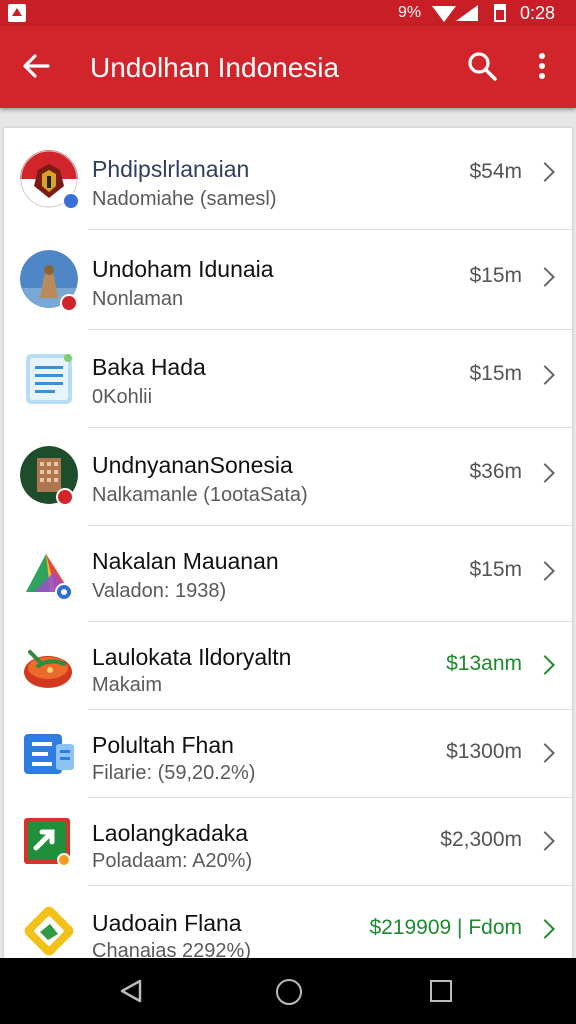  I want to click on arrow-back-icon, so click(36, 66).